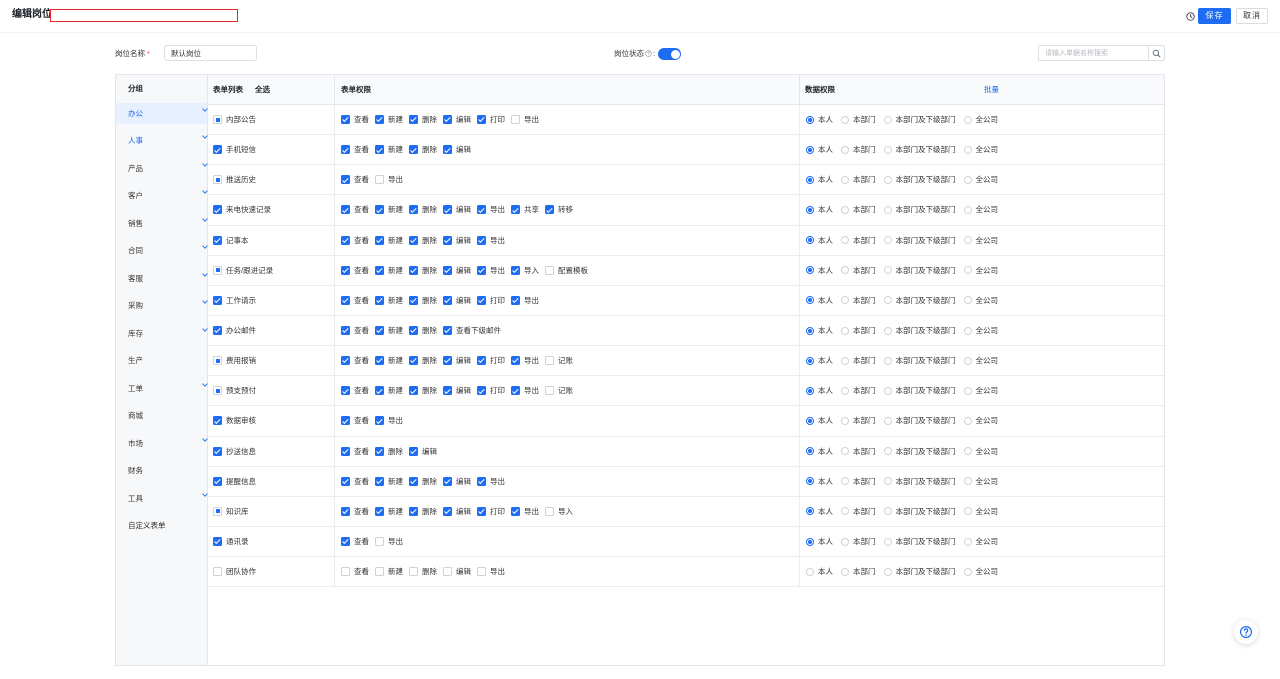 Image resolution: width=1280 pixels, height=679 pixels. What do you see at coordinates (210, 53) in the screenshot?
I see `position-name-input` at bounding box center [210, 53].